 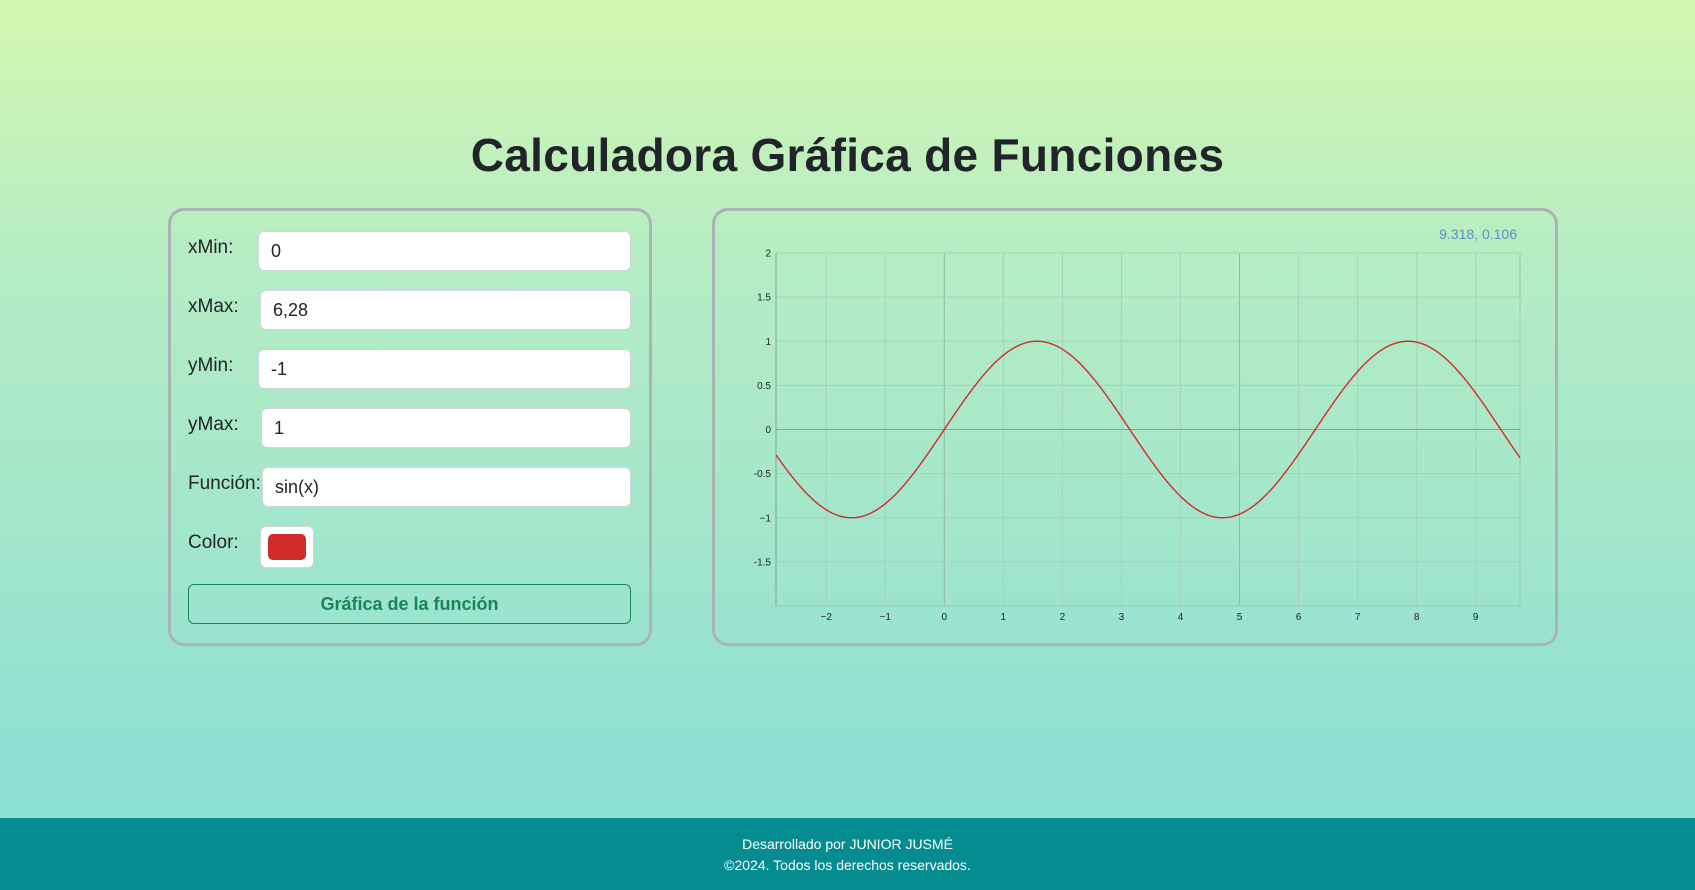 I want to click on color-row: Color:, so click(x=409, y=547).